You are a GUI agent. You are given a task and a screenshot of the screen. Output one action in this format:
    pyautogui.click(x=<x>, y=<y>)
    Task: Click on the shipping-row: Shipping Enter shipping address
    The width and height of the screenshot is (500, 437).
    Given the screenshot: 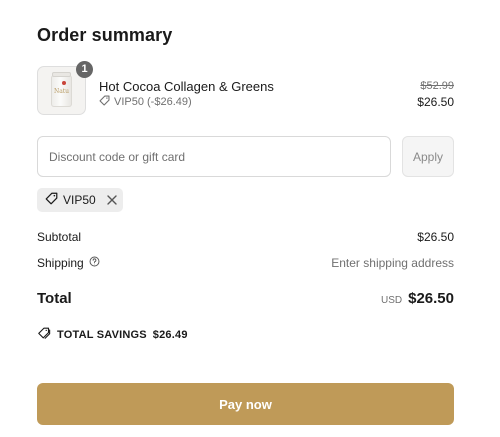 What is the action you would take?
    pyautogui.click(x=245, y=263)
    